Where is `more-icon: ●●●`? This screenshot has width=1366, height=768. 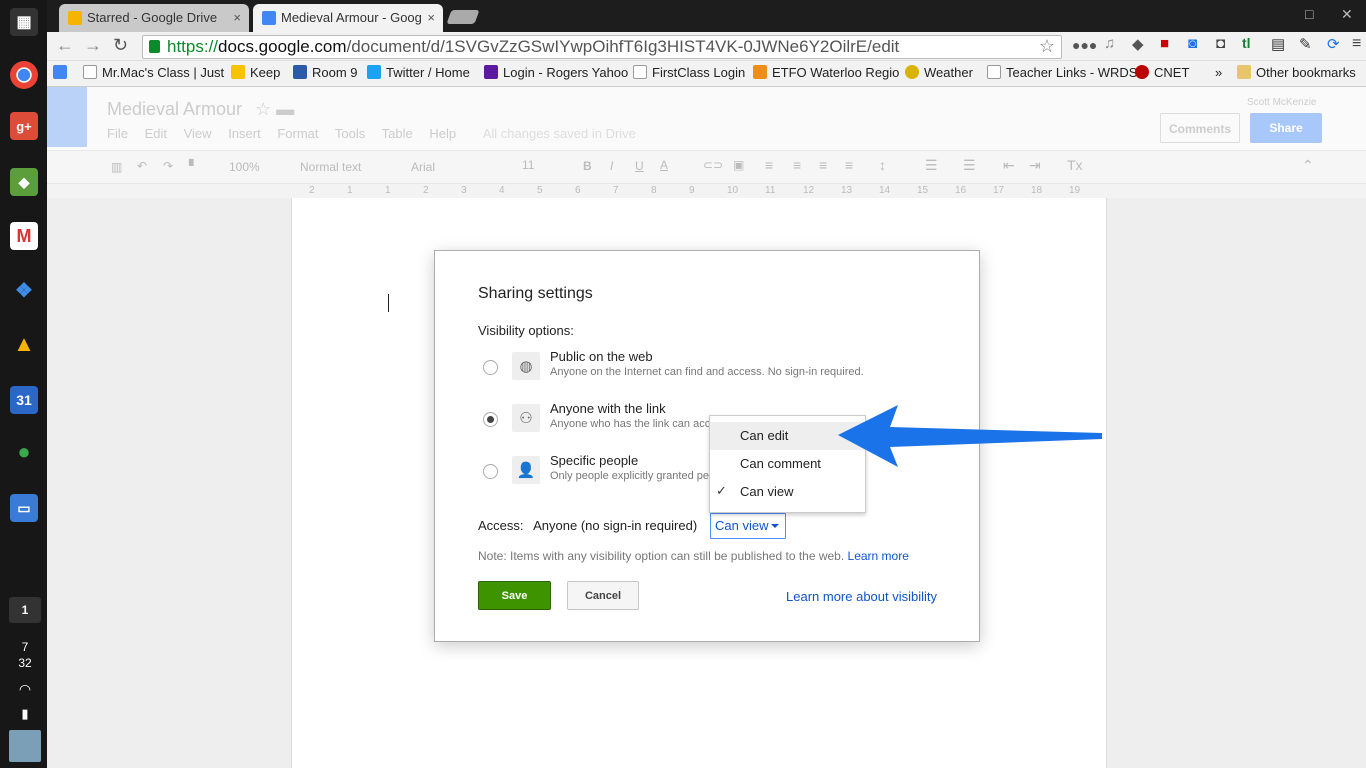 more-icon: ●●● is located at coordinates (1084, 45).